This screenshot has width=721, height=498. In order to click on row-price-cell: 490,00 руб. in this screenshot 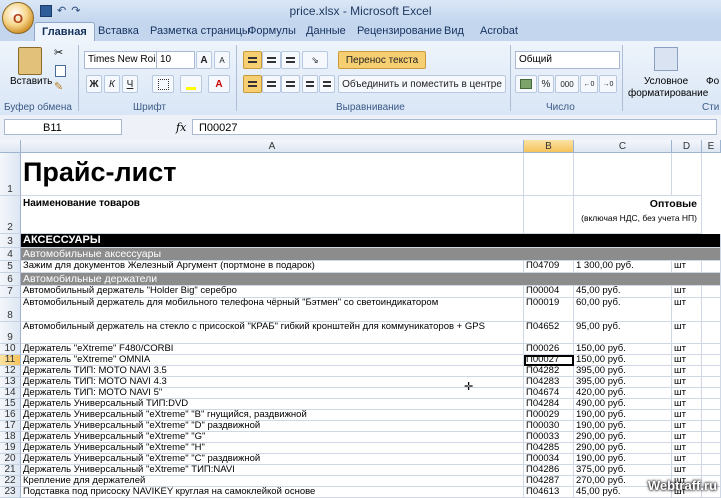, I will do `click(623, 404)`.